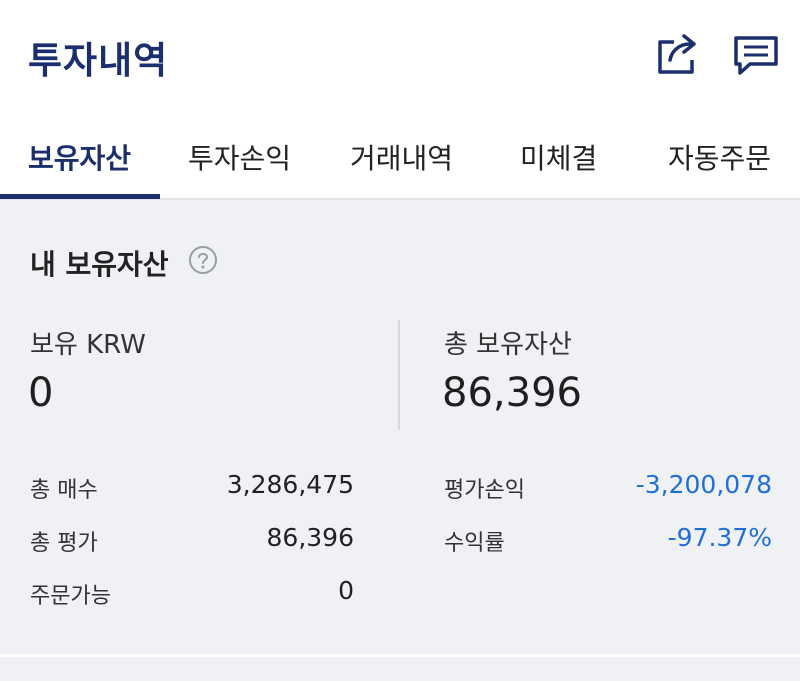 This screenshot has height=681, width=800. I want to click on total-valuation-label: 총 평가, so click(64, 543).